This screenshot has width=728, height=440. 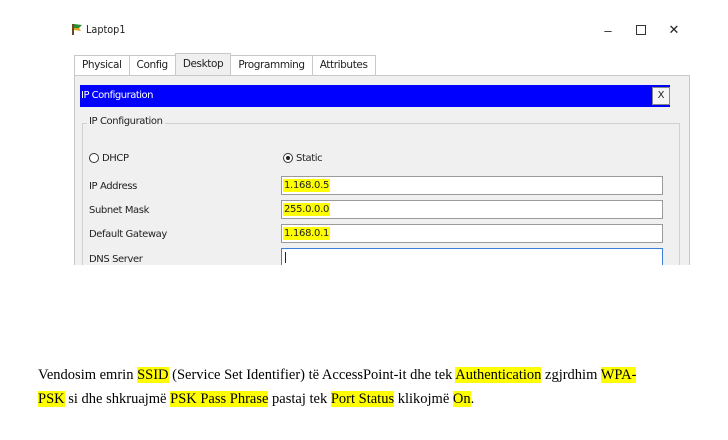 What do you see at coordinates (472, 233) in the screenshot?
I see `default-gateway-input: 1.168.0.1` at bounding box center [472, 233].